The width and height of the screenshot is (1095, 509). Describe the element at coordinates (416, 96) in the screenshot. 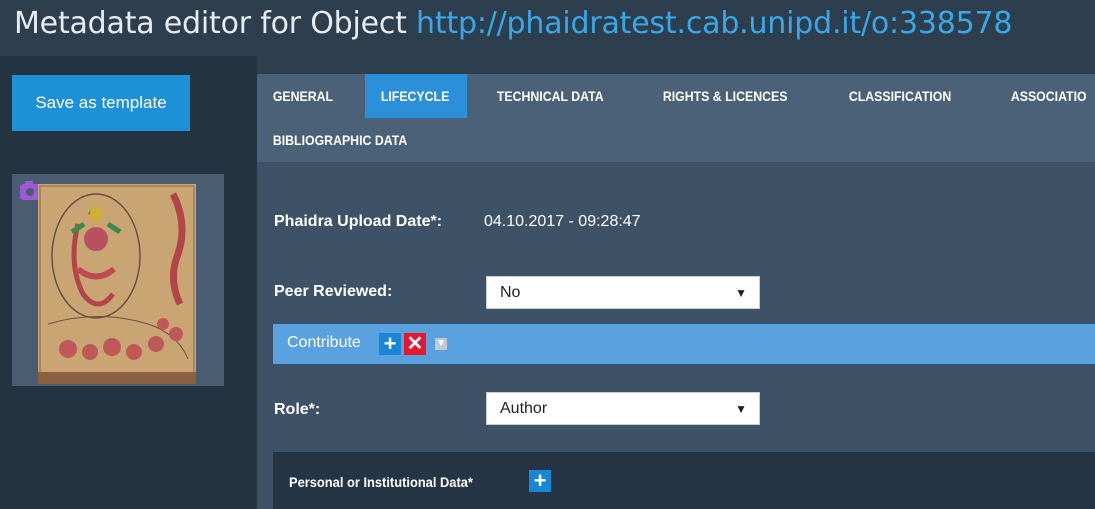

I see `tab-lifecycle: LIFECYCLE` at that location.